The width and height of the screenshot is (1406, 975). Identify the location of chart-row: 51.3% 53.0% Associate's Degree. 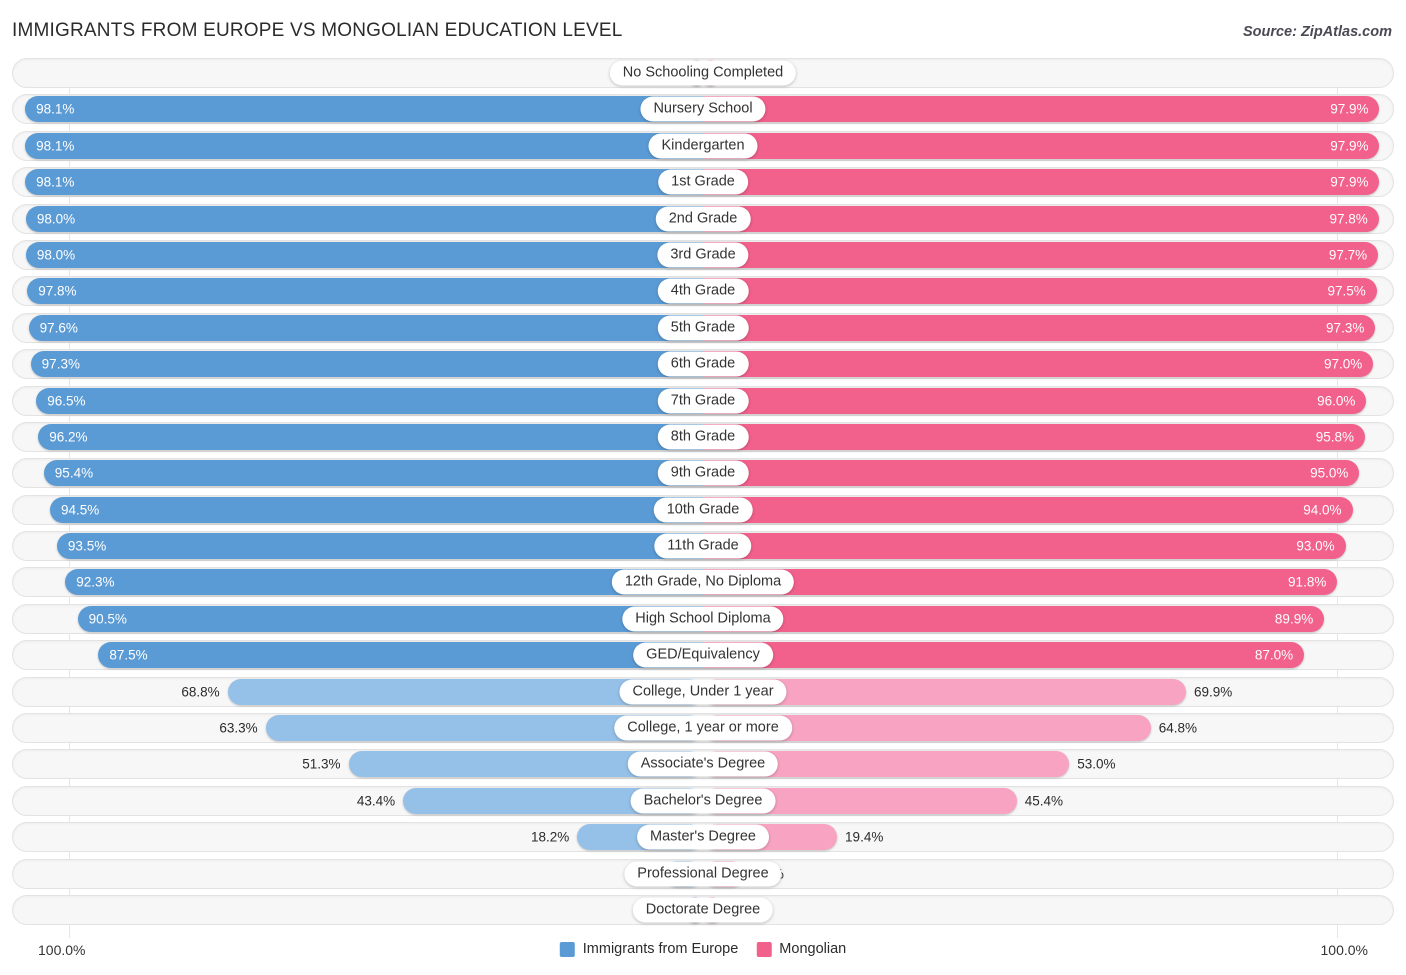
(703, 764).